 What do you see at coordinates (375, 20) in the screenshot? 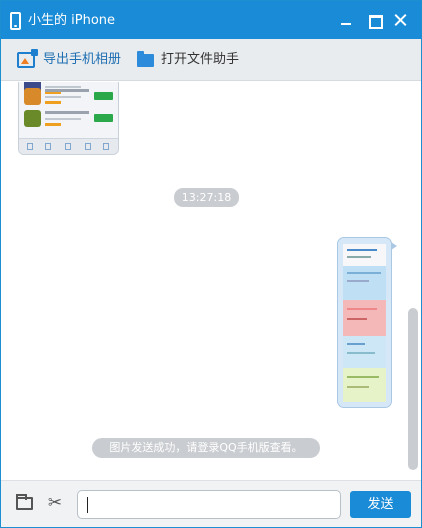
I see `maximize-icon` at bounding box center [375, 20].